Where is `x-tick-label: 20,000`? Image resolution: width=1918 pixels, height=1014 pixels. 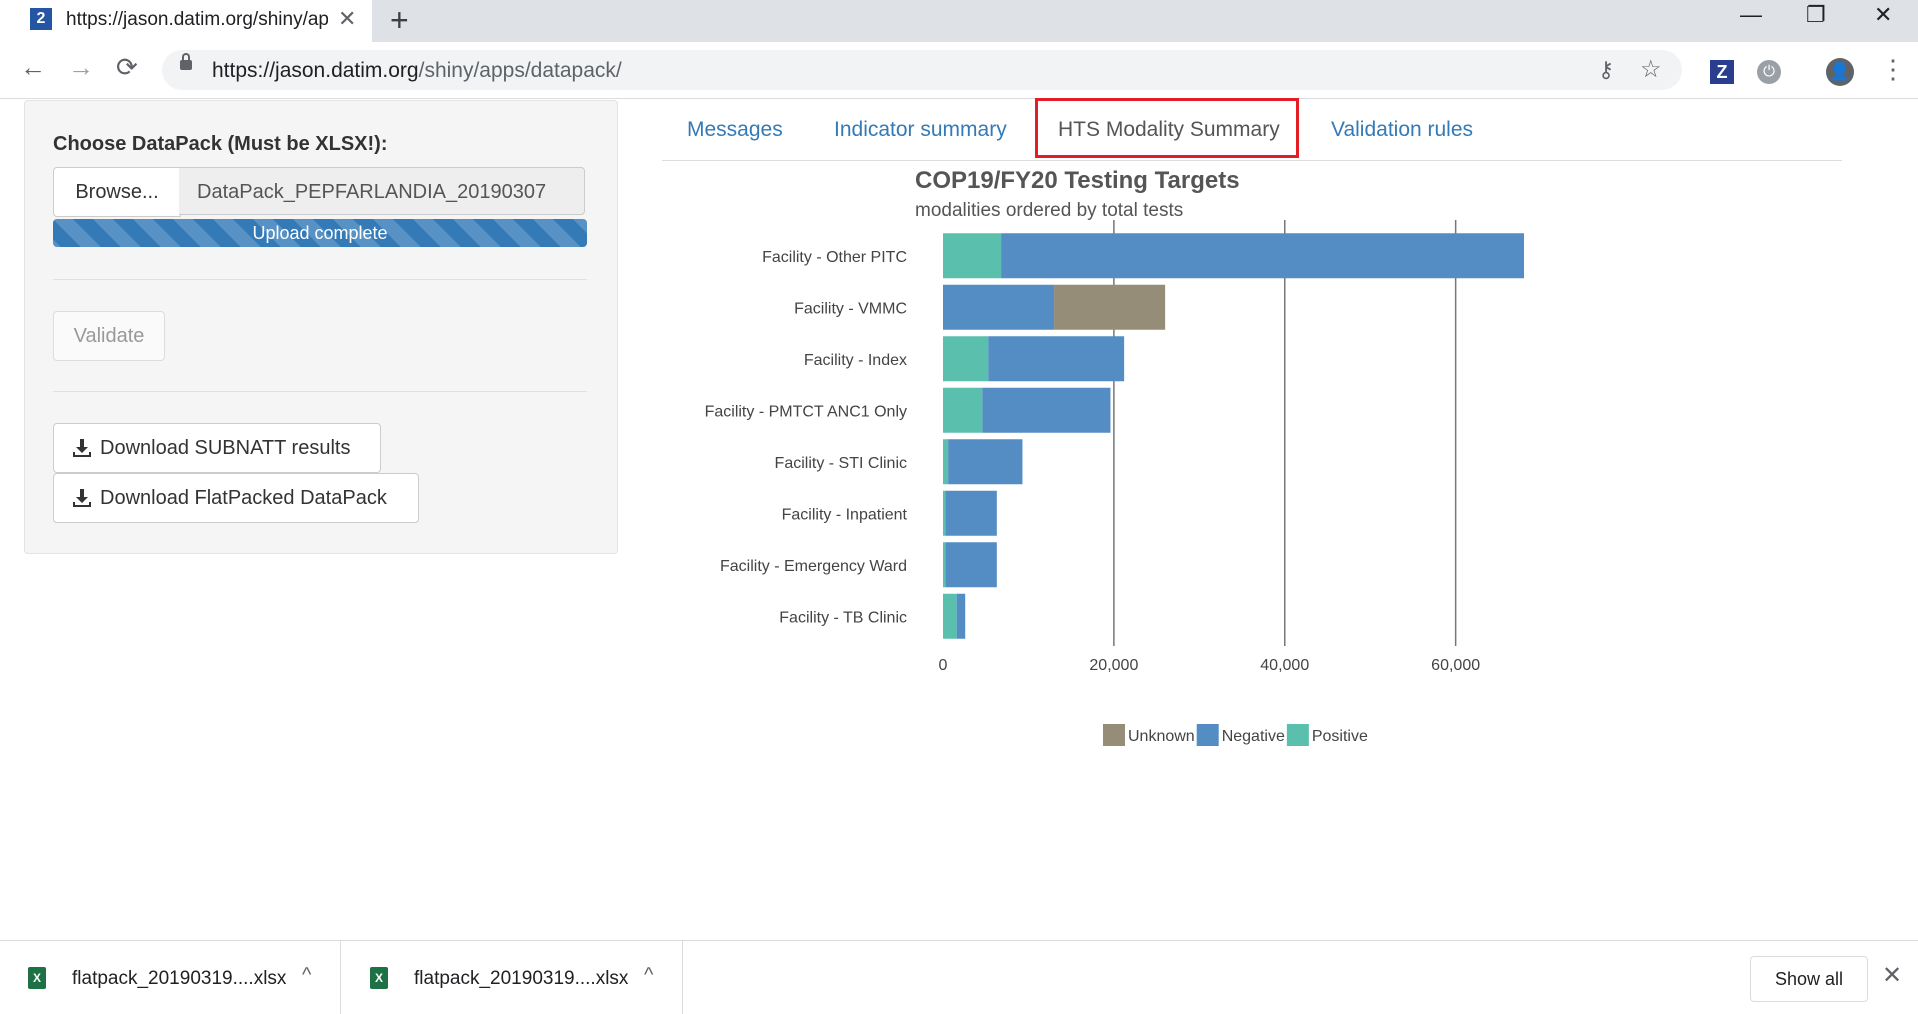
x-tick-label: 20,000 is located at coordinates (1113, 665).